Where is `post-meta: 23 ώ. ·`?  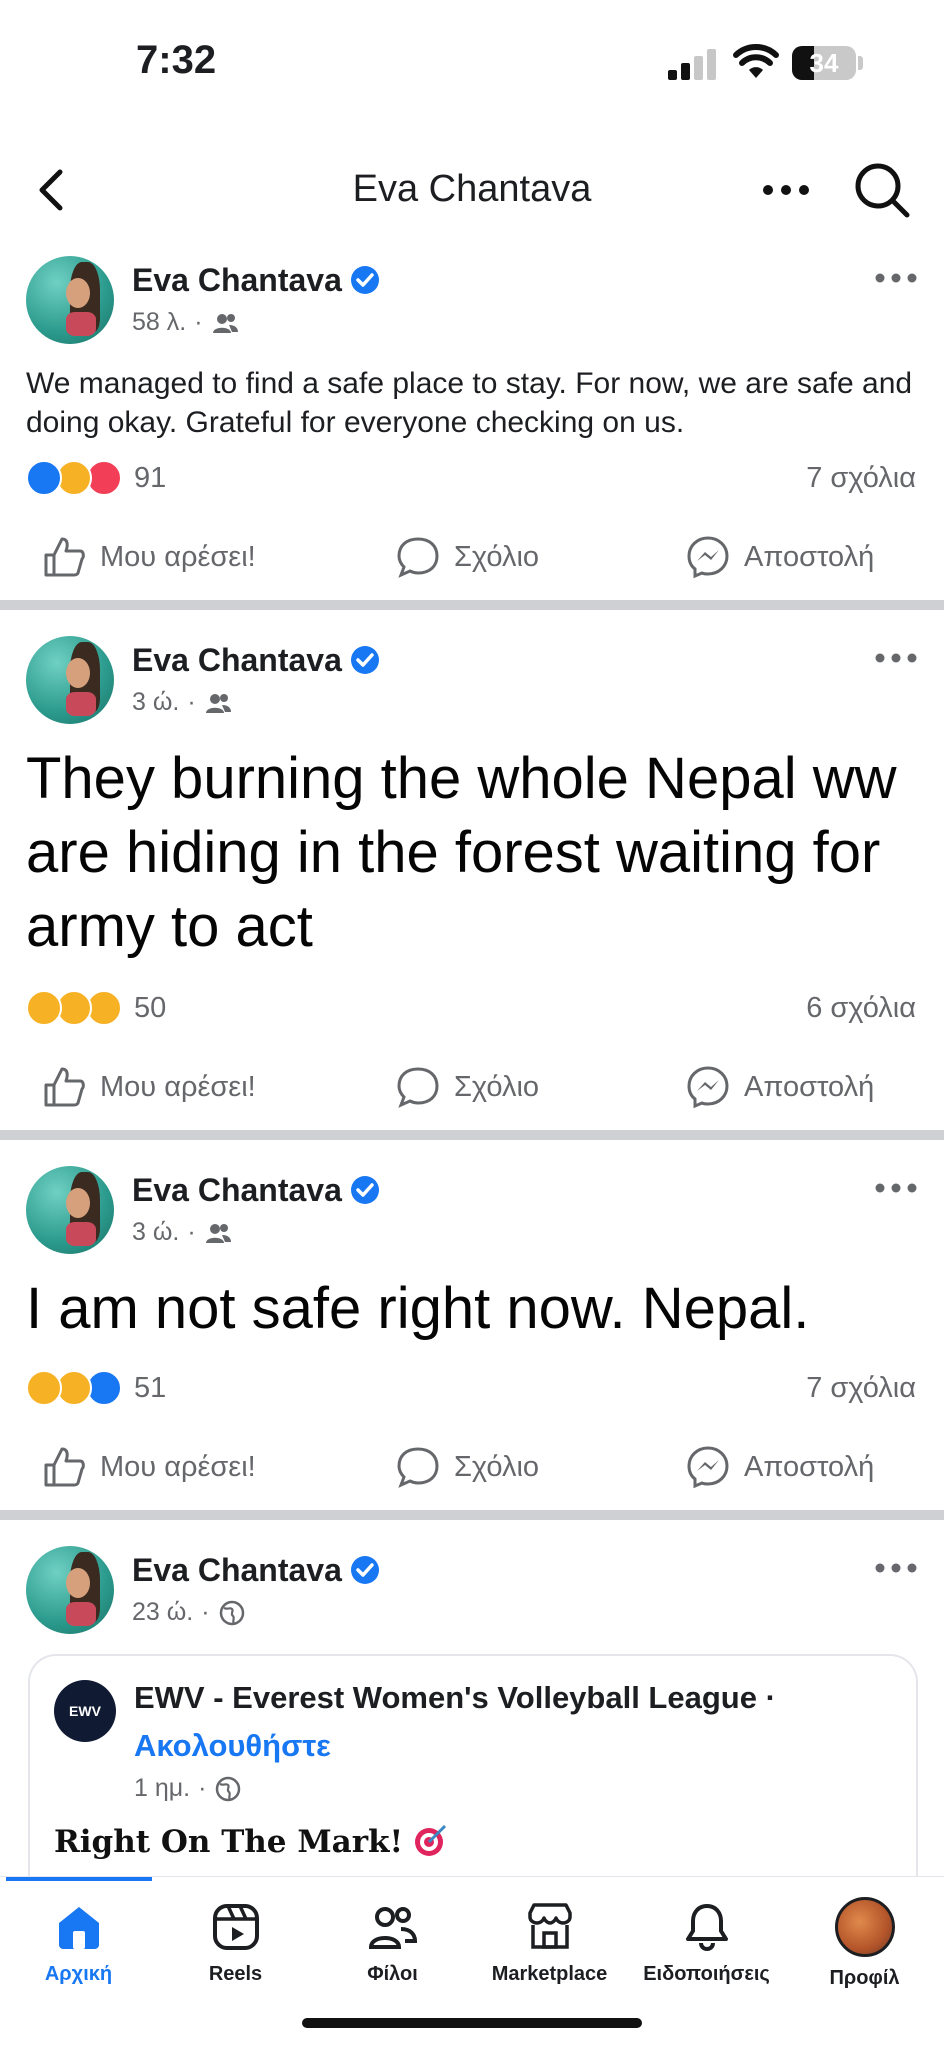 post-meta: 23 ώ. · is located at coordinates (189, 1612).